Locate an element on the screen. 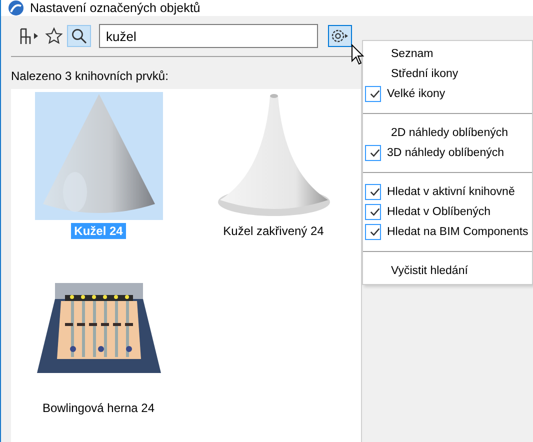  menu-item: Vyčistit hledání is located at coordinates (447, 271).